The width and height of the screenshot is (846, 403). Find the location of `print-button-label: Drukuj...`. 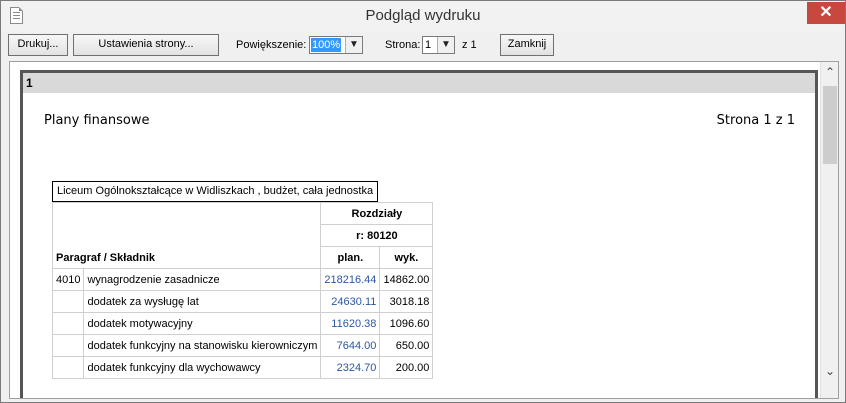

print-button-label: Drukuj... is located at coordinates (38, 44).